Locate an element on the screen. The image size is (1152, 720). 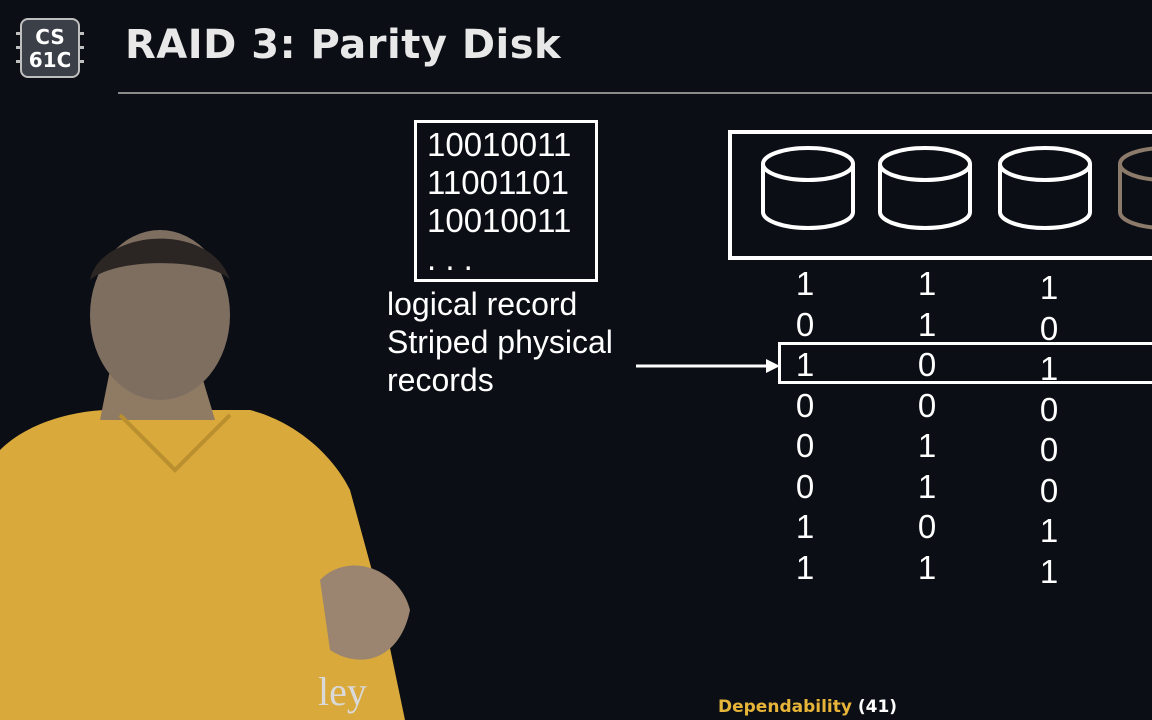
parity-disk-icon is located at coordinates (1135, 188).